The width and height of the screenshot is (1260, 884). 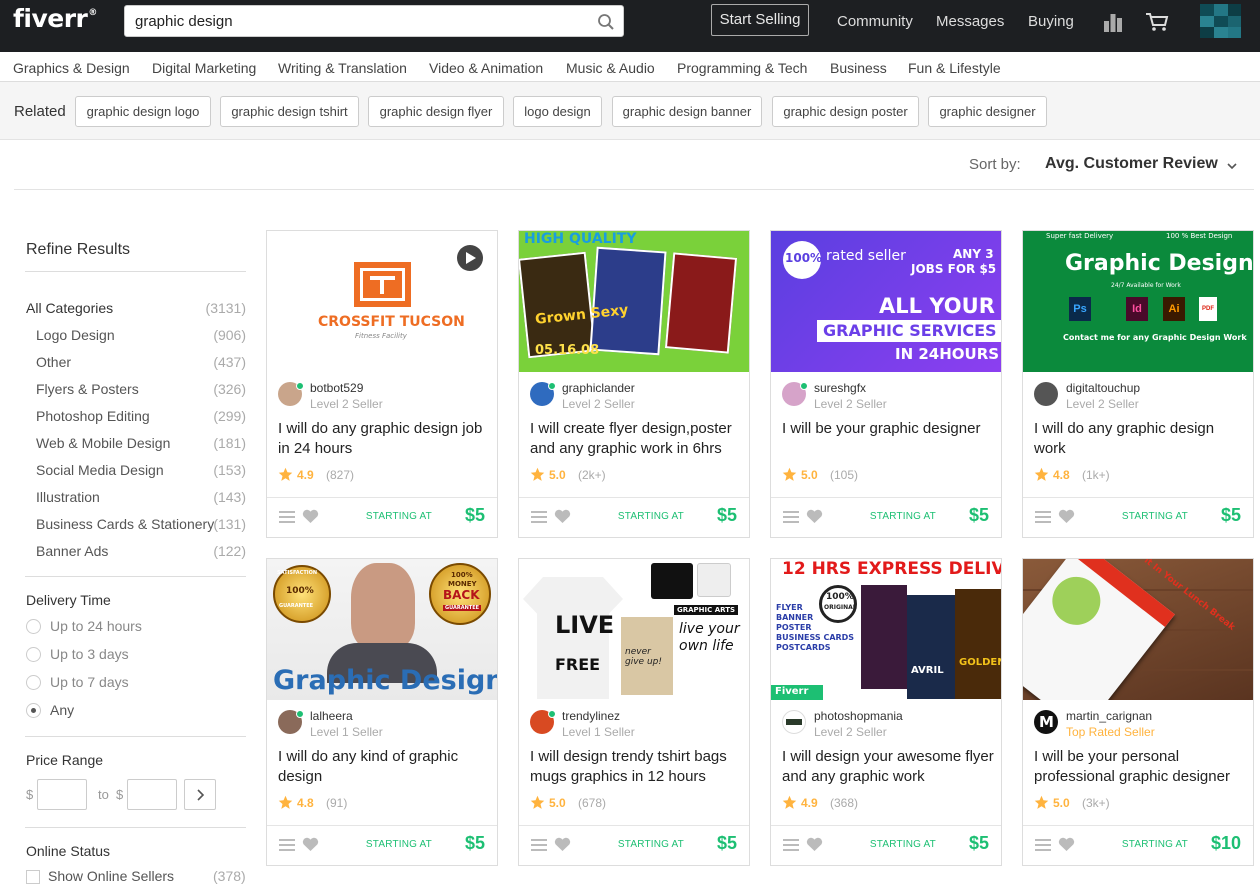 What do you see at coordinates (954, 68) in the screenshot?
I see `category-fun-lifestyle: Fun & Lifestyle` at bounding box center [954, 68].